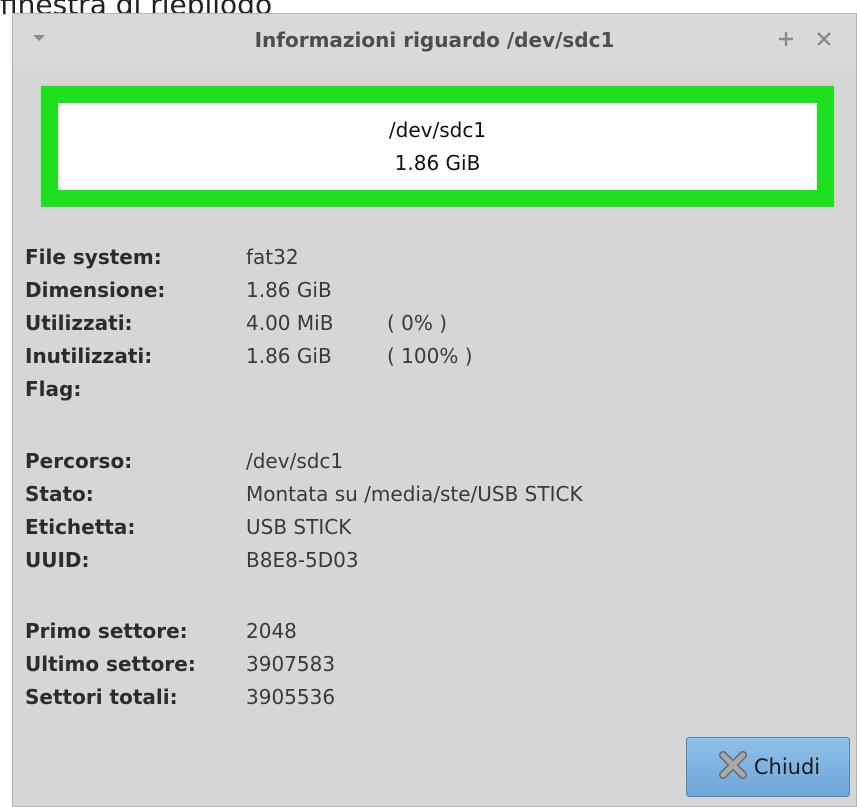  I want to click on partition-size: 1.86 GiB, so click(437, 162).